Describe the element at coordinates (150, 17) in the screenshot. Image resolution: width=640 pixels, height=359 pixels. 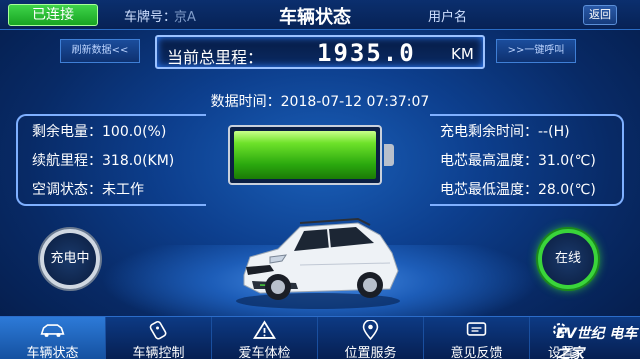
I see `plate-label: 车牌号：` at that location.